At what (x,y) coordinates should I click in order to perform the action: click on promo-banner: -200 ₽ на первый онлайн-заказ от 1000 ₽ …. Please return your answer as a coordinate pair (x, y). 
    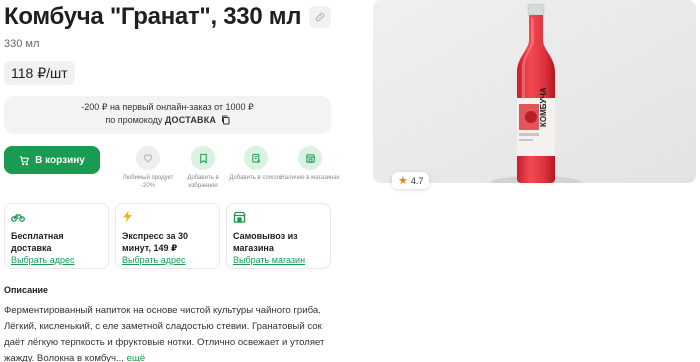
    Looking at the image, I should click on (167, 115).